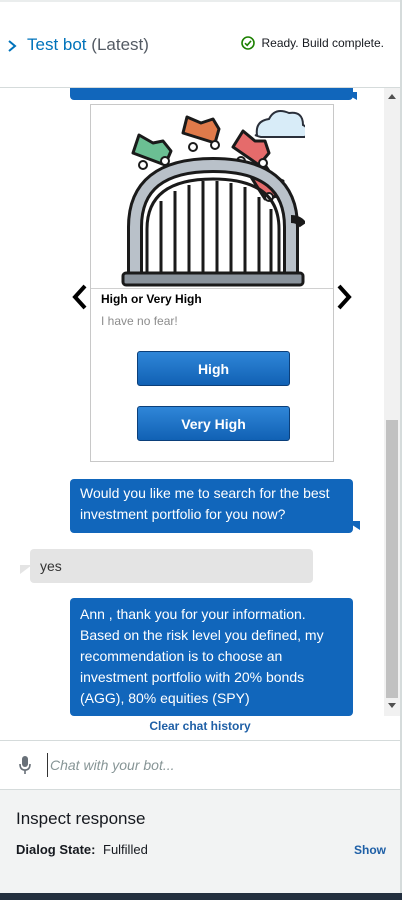  Describe the element at coordinates (212, 765) in the screenshot. I see `chat-input` at that location.